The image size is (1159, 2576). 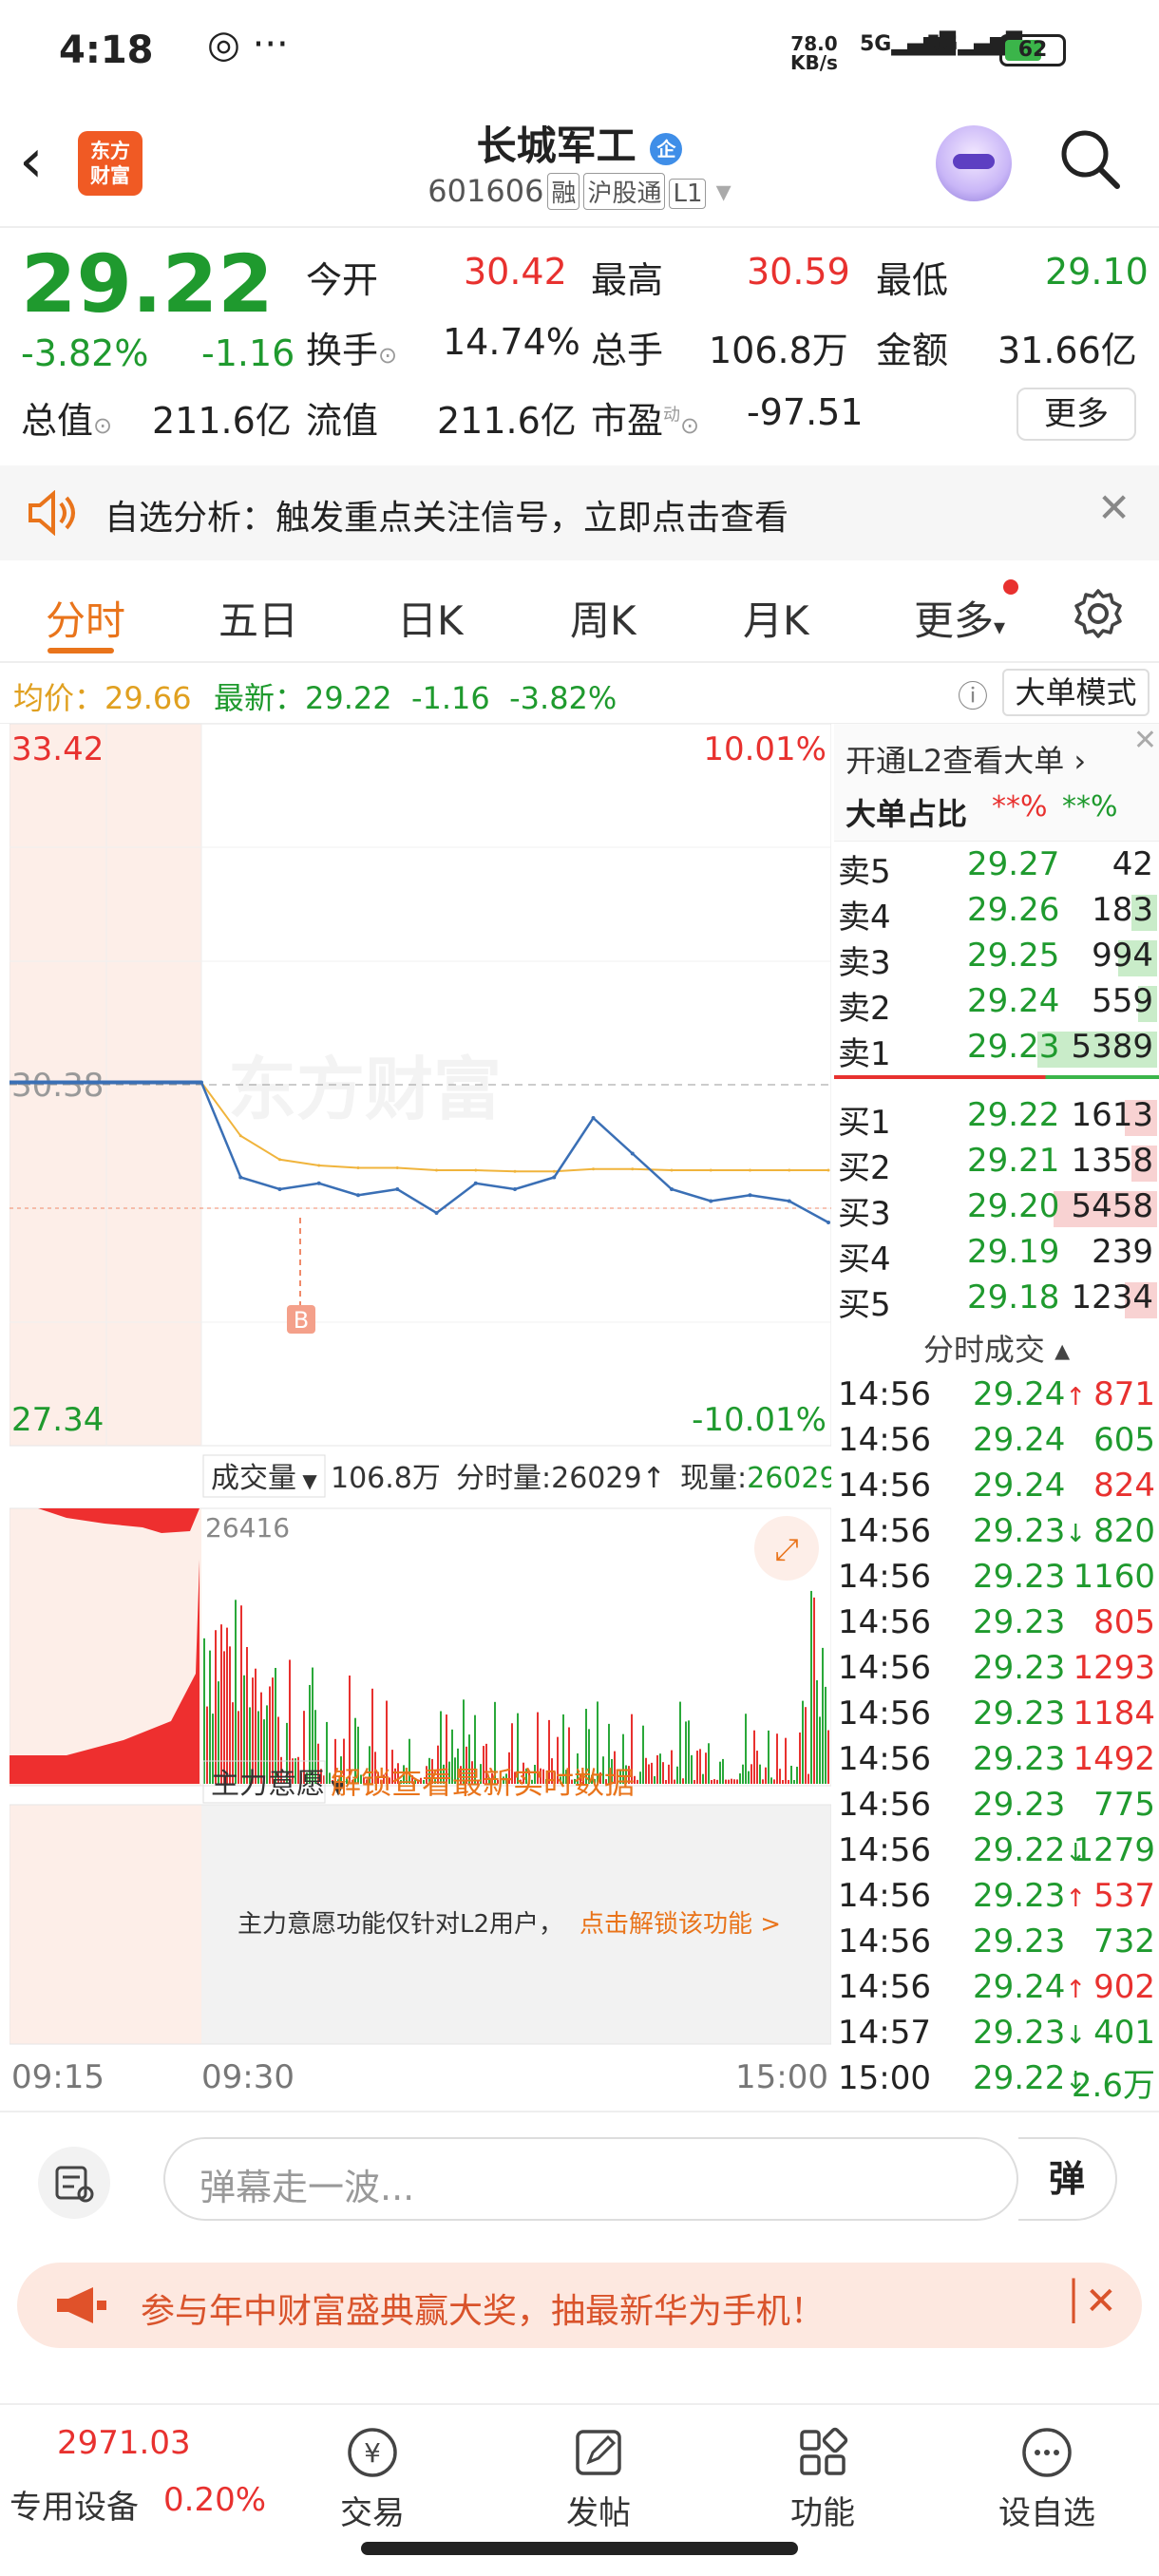 What do you see at coordinates (579, 166) in the screenshot?
I see `stock-header: ‹ 东方 财富 长城军工 企 601606 融沪股通 L1 ▾` at bounding box center [579, 166].